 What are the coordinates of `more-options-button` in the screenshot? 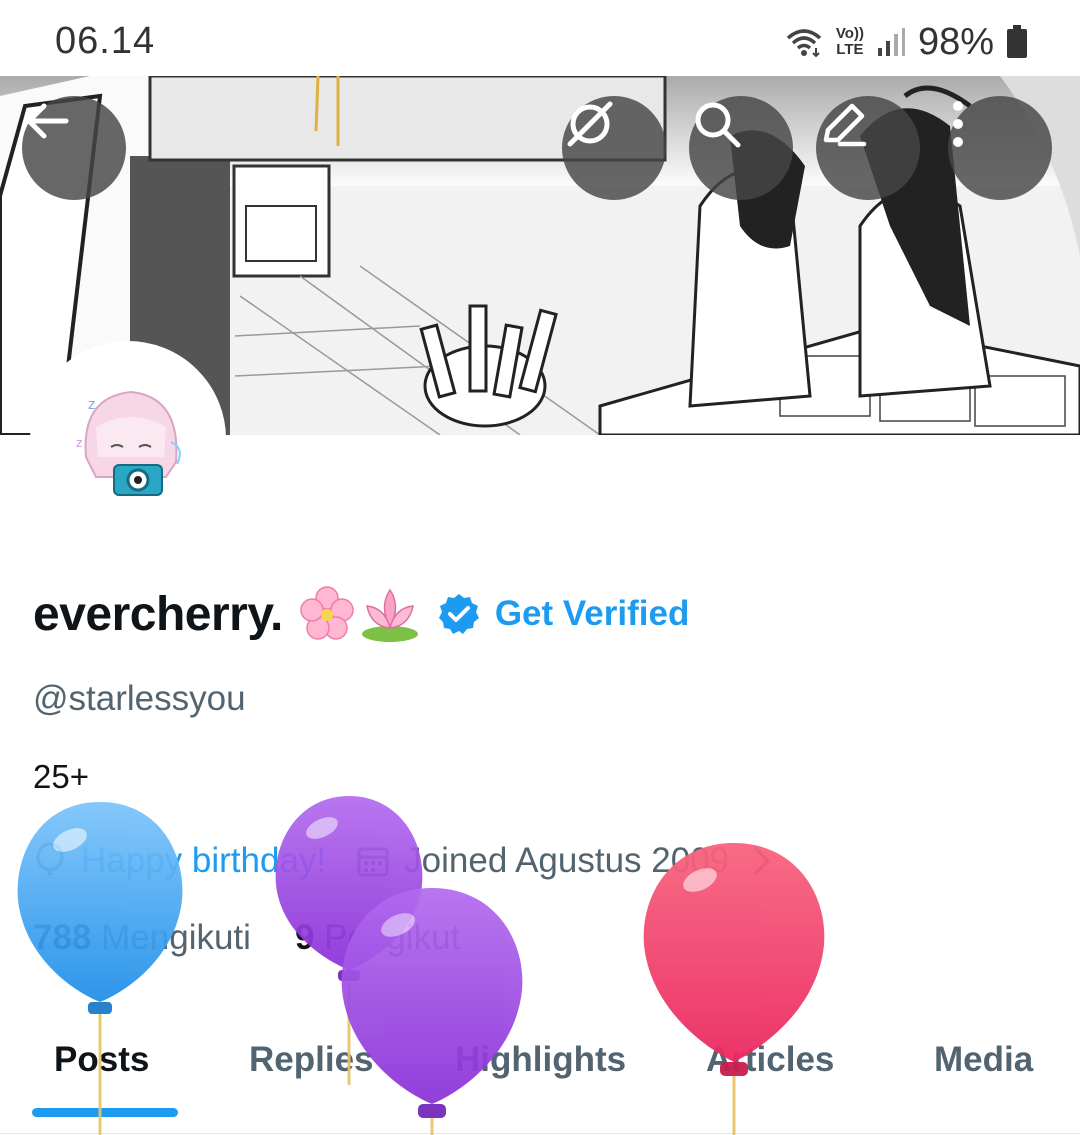 It's located at (1000, 148).